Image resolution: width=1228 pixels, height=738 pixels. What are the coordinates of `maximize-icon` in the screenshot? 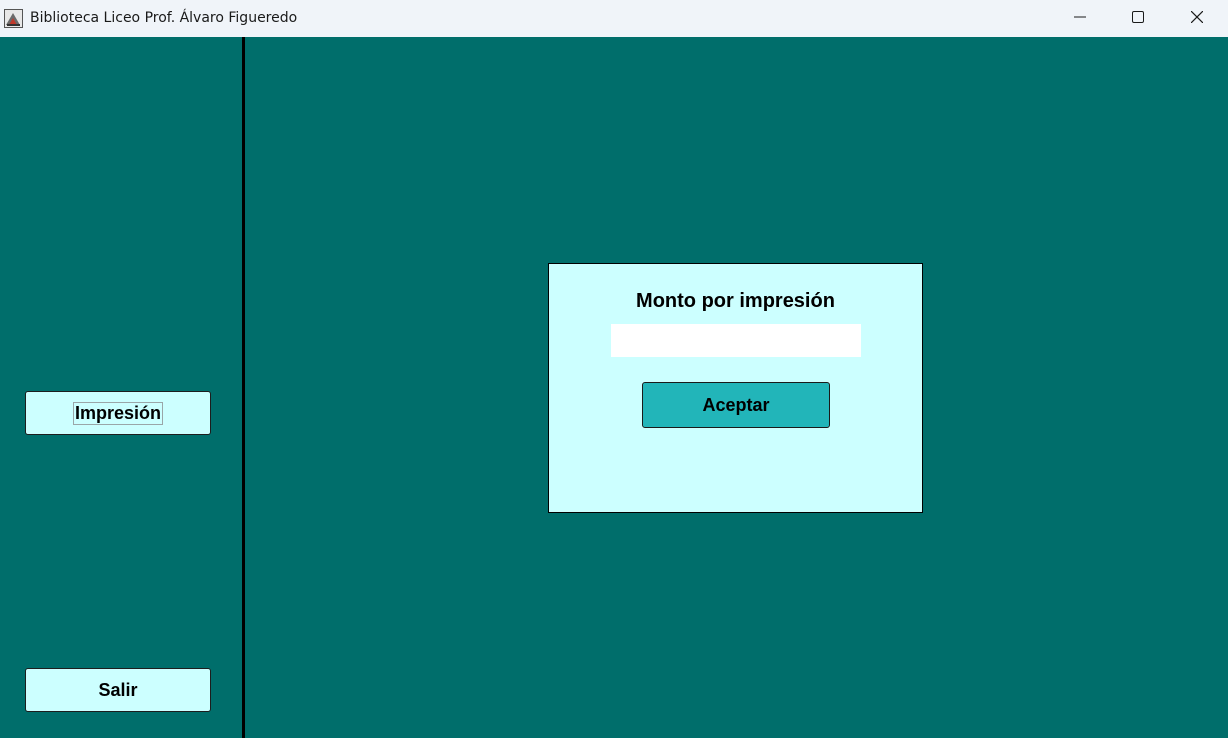 It's located at (1138, 19).